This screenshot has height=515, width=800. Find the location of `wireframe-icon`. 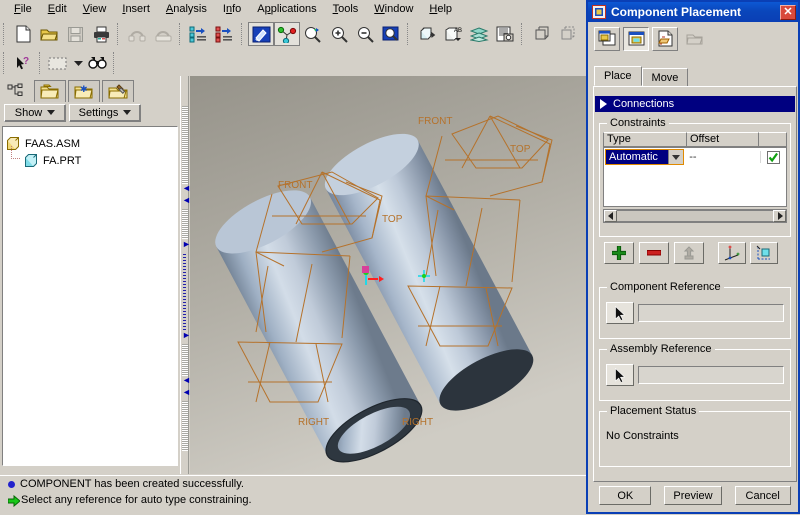

wireframe-icon is located at coordinates (541, 34).